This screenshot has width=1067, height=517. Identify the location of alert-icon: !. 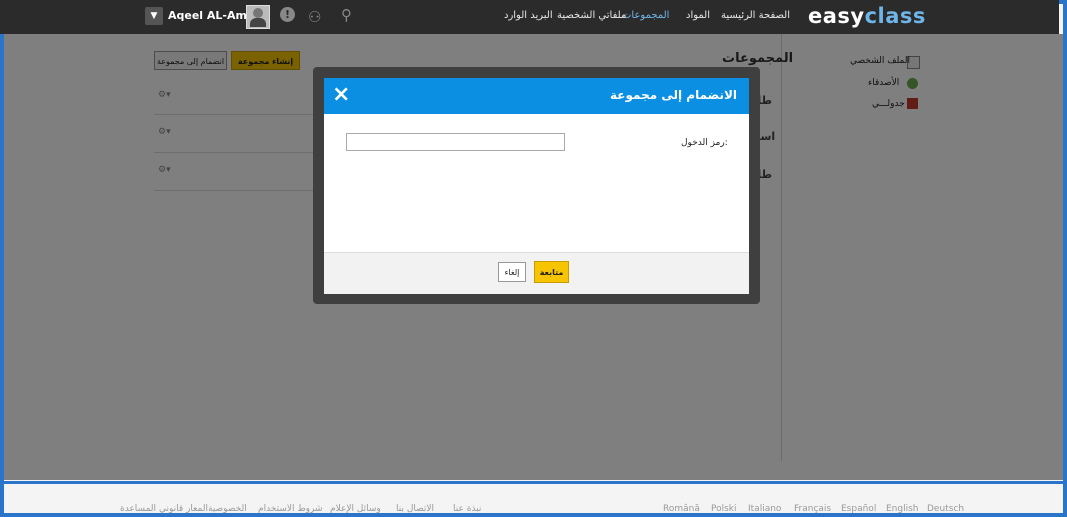
(287, 14).